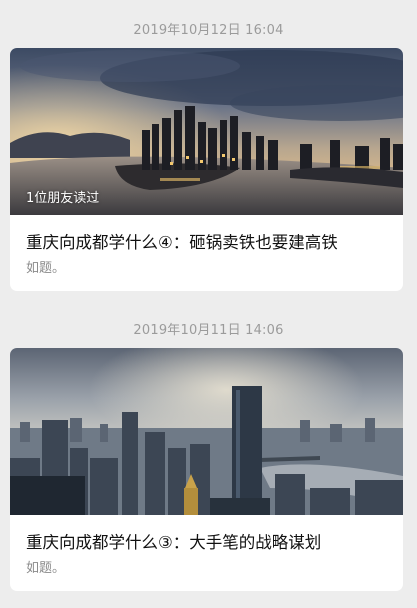 This screenshot has width=417, height=608. What do you see at coordinates (208, 30) in the screenshot?
I see `timestamp-article-1: 2019年10月12日 16:04` at bounding box center [208, 30].